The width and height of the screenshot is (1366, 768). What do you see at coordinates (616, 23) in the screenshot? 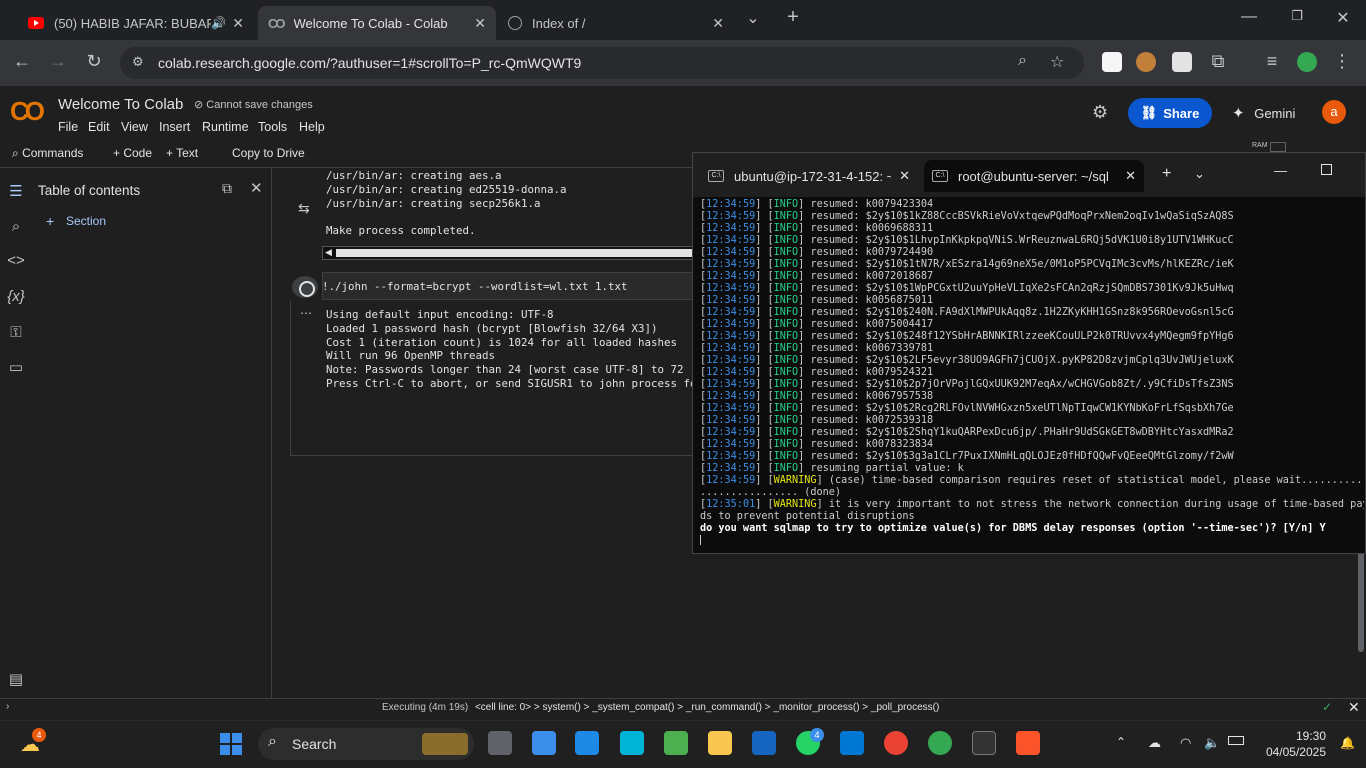
I see `browser-tab-index: Index of / ✕` at bounding box center [616, 23].